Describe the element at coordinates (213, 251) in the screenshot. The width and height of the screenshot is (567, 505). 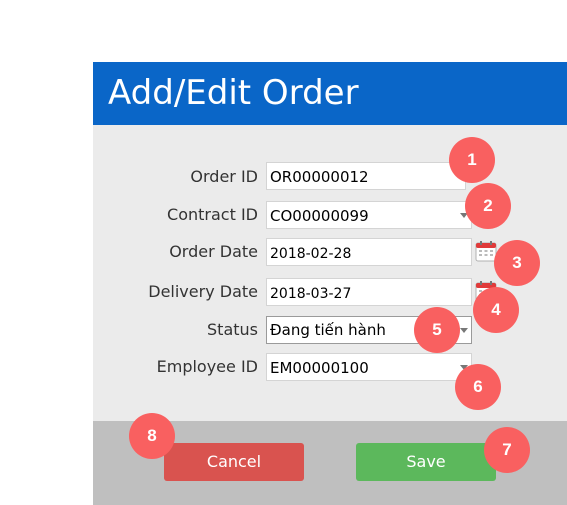
I see `order-date-label: Order Date` at that location.